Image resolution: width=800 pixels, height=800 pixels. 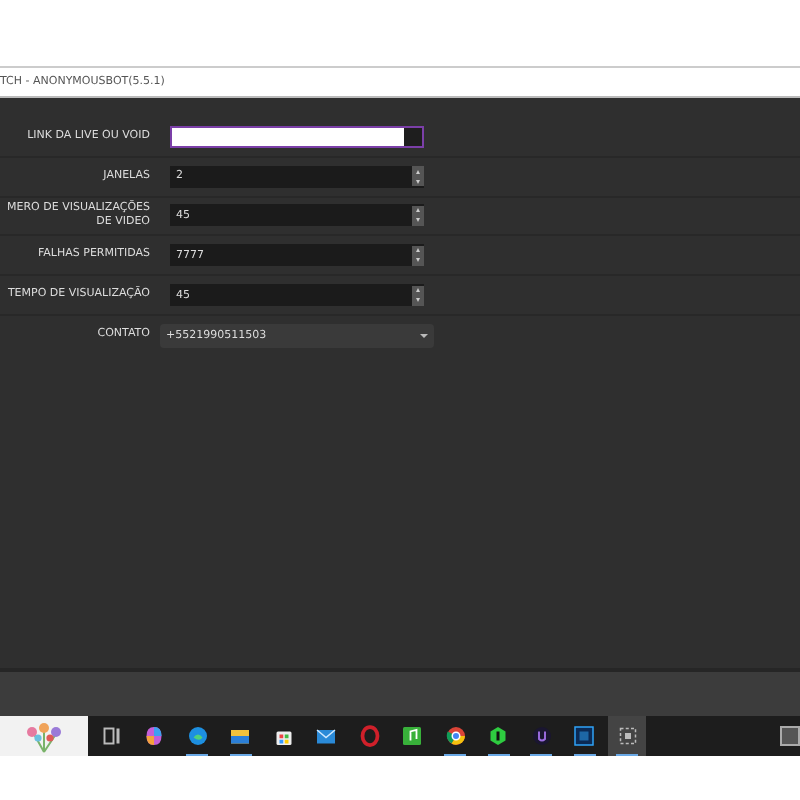 I want to click on input-field, so click(x=297, y=136).